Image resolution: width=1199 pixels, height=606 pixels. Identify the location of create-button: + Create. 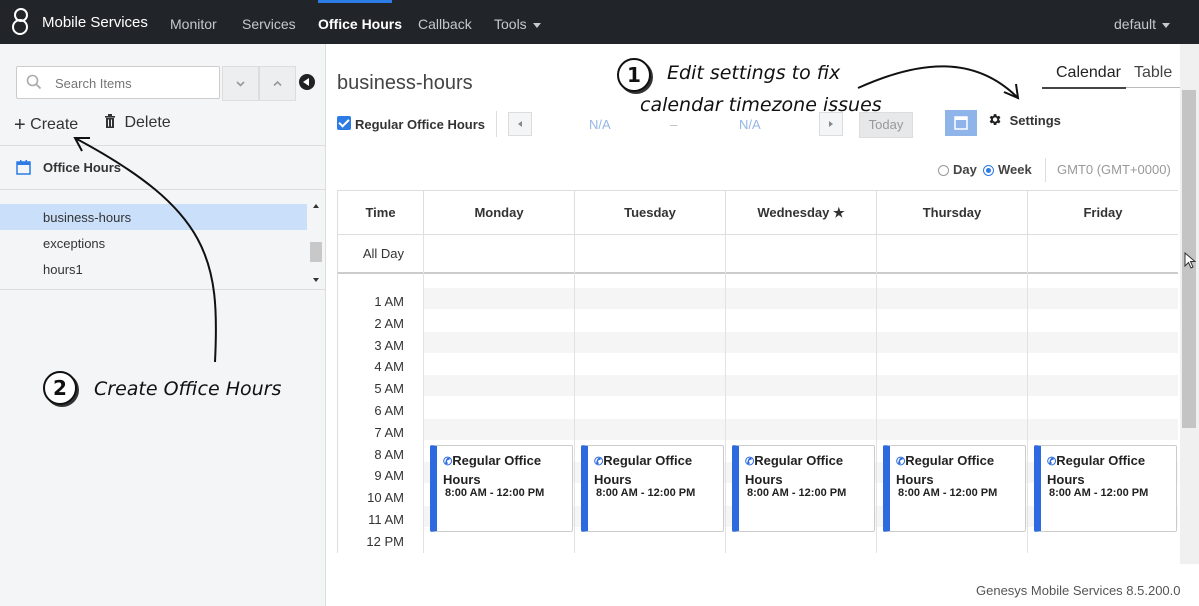
(46, 125).